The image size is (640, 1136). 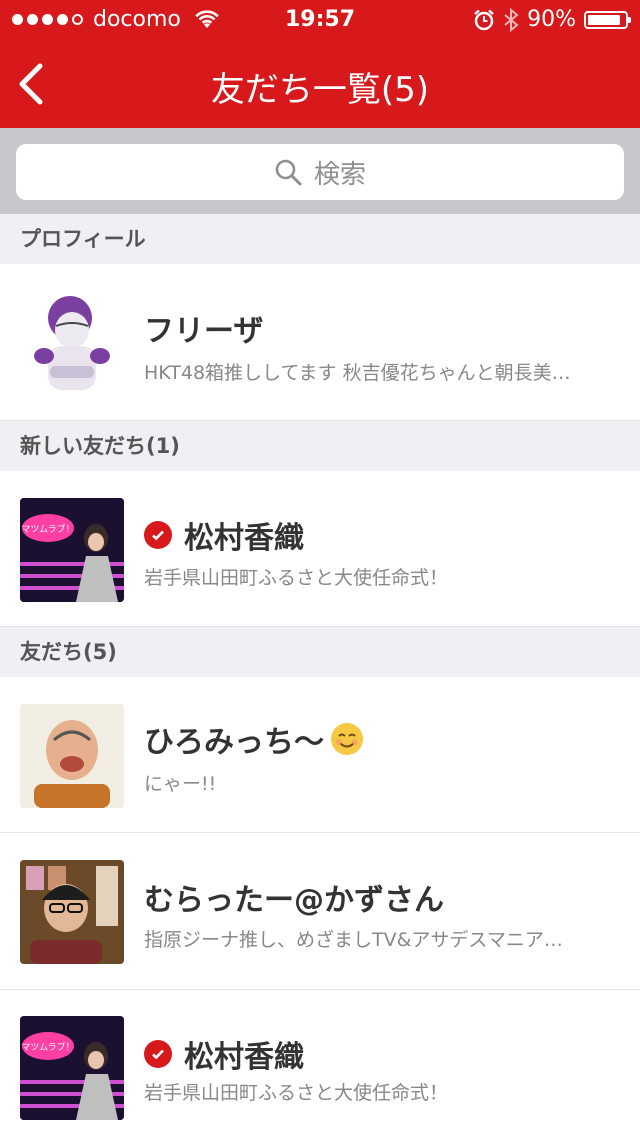 What do you see at coordinates (234, 742) in the screenshot?
I see `friend-name-text: ひろみっち〜` at bounding box center [234, 742].